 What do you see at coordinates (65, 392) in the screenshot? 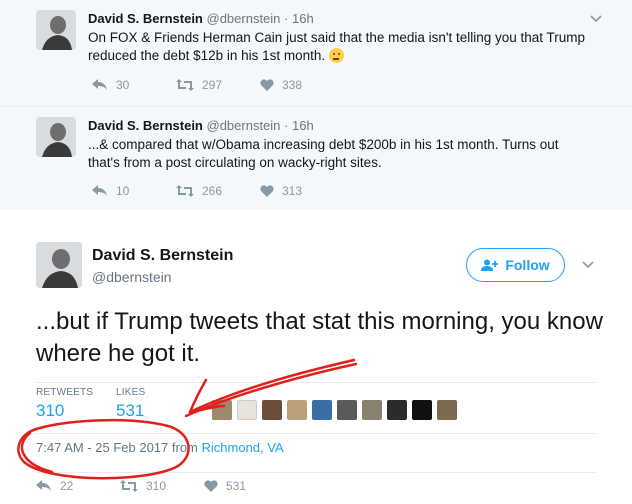
I see `retweets-label: RETWEETS` at bounding box center [65, 392].